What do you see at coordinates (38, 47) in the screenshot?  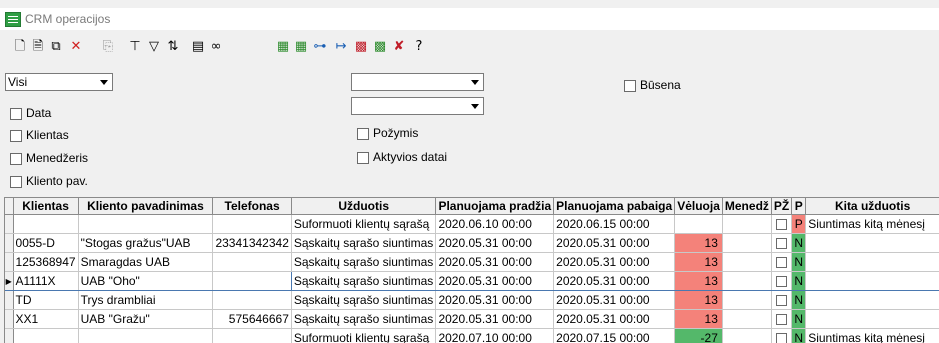 I see `open-document-icon: 🗎` at bounding box center [38, 47].